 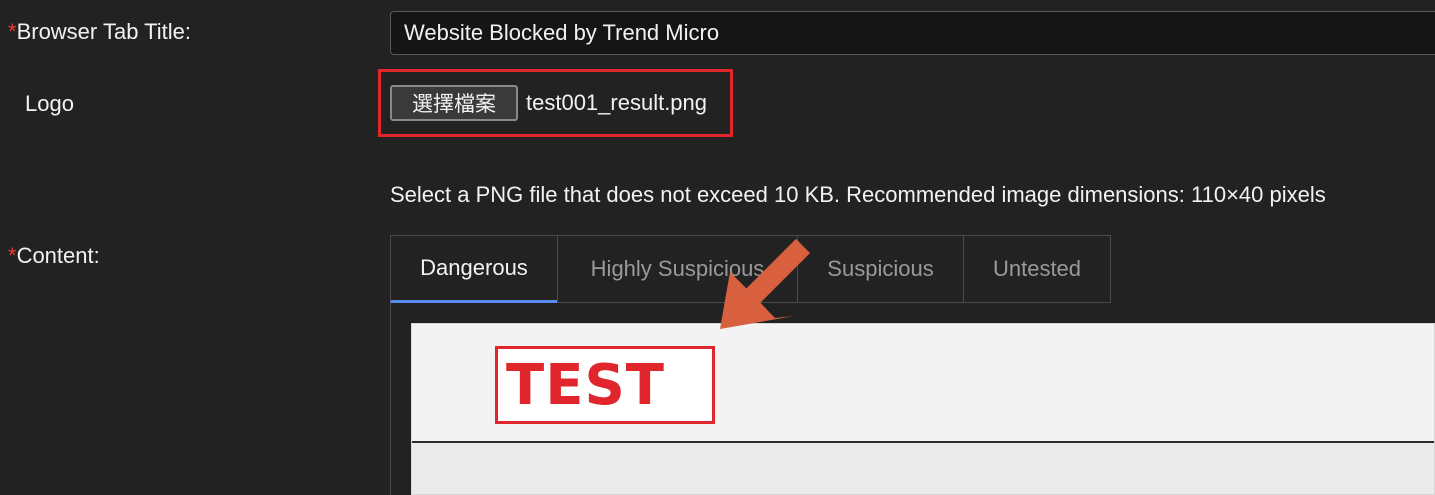 I want to click on logo-label: Logo, so click(x=49, y=103).